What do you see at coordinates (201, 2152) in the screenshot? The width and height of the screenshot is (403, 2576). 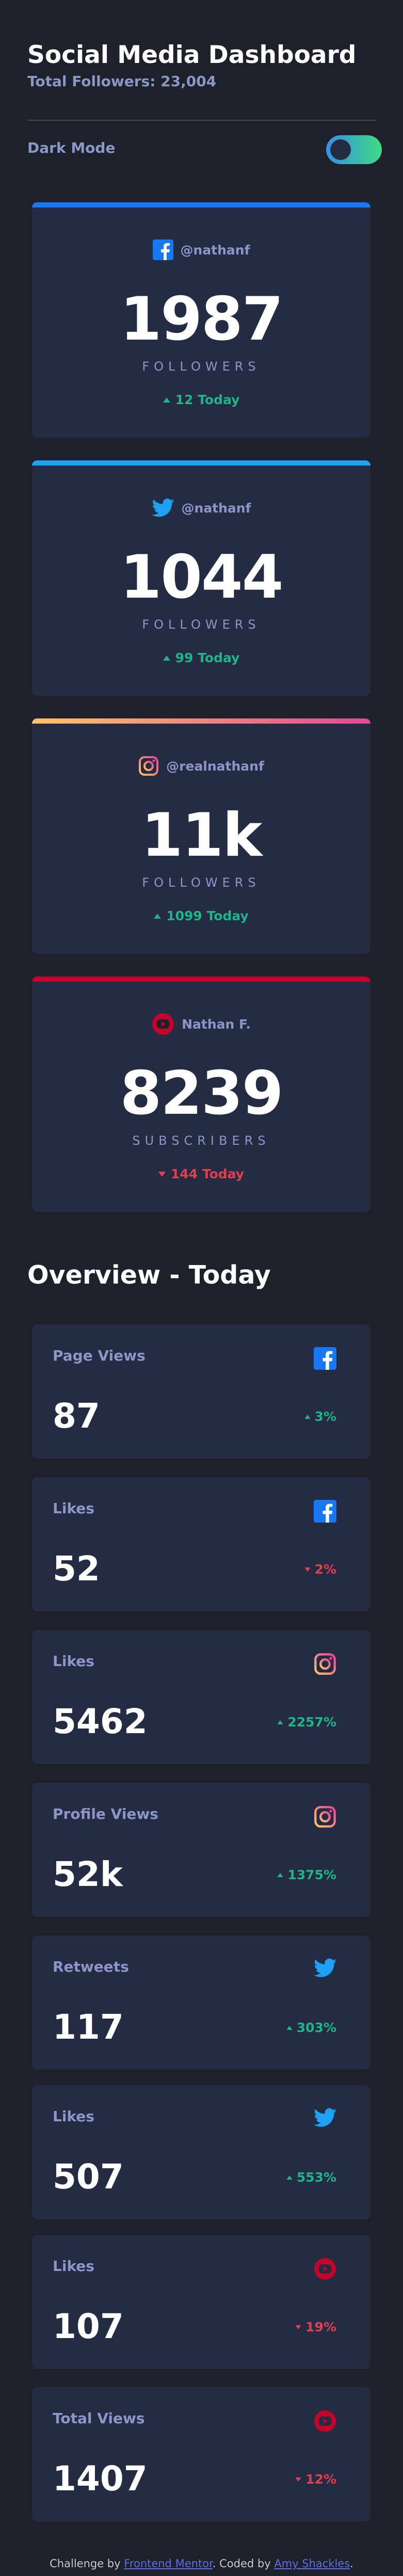 I see `overview-card-twitter-likes: Likes 507 553%` at bounding box center [201, 2152].